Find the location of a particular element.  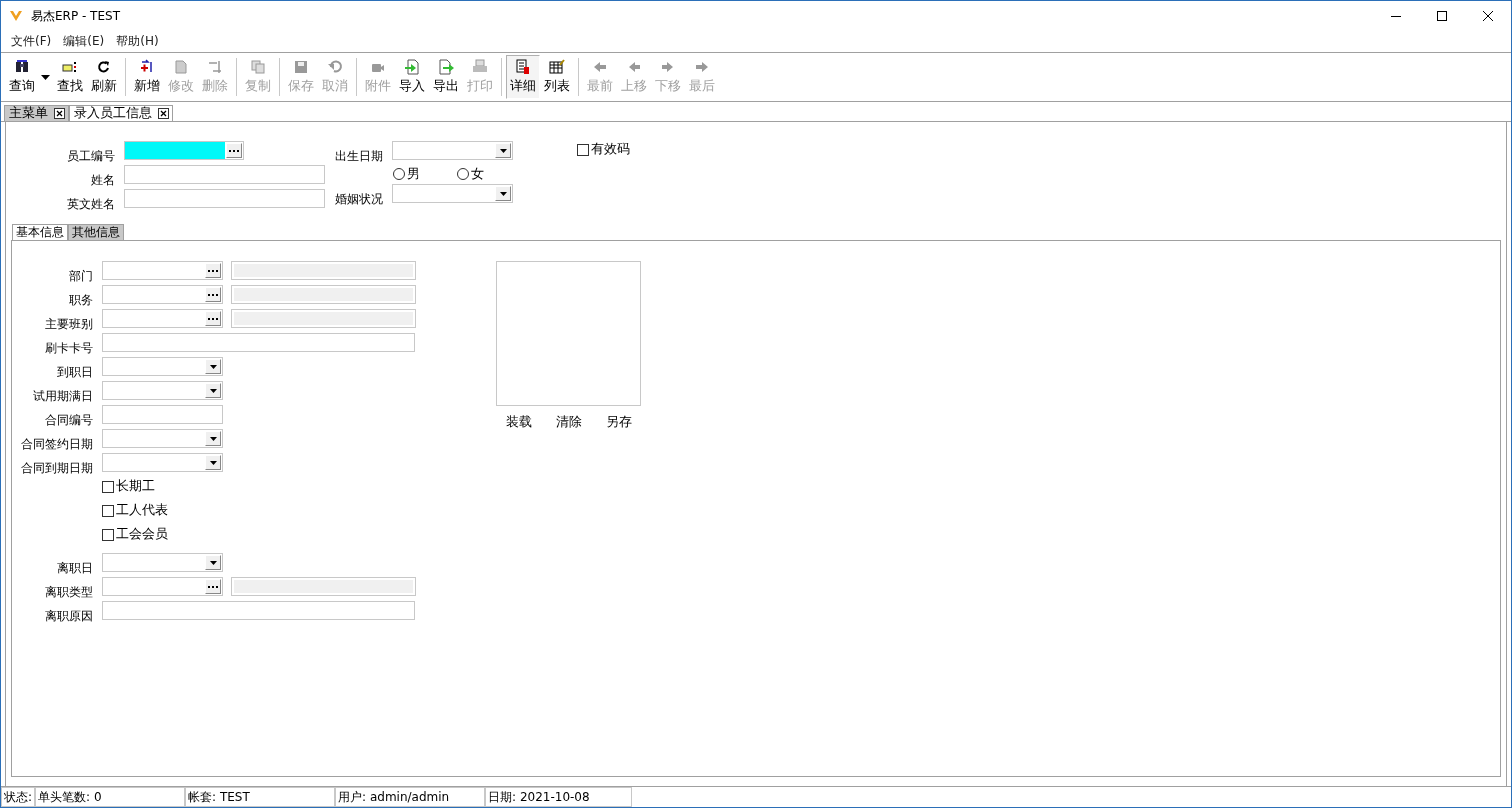

field-label: 离职类型 is located at coordinates (68, 592).